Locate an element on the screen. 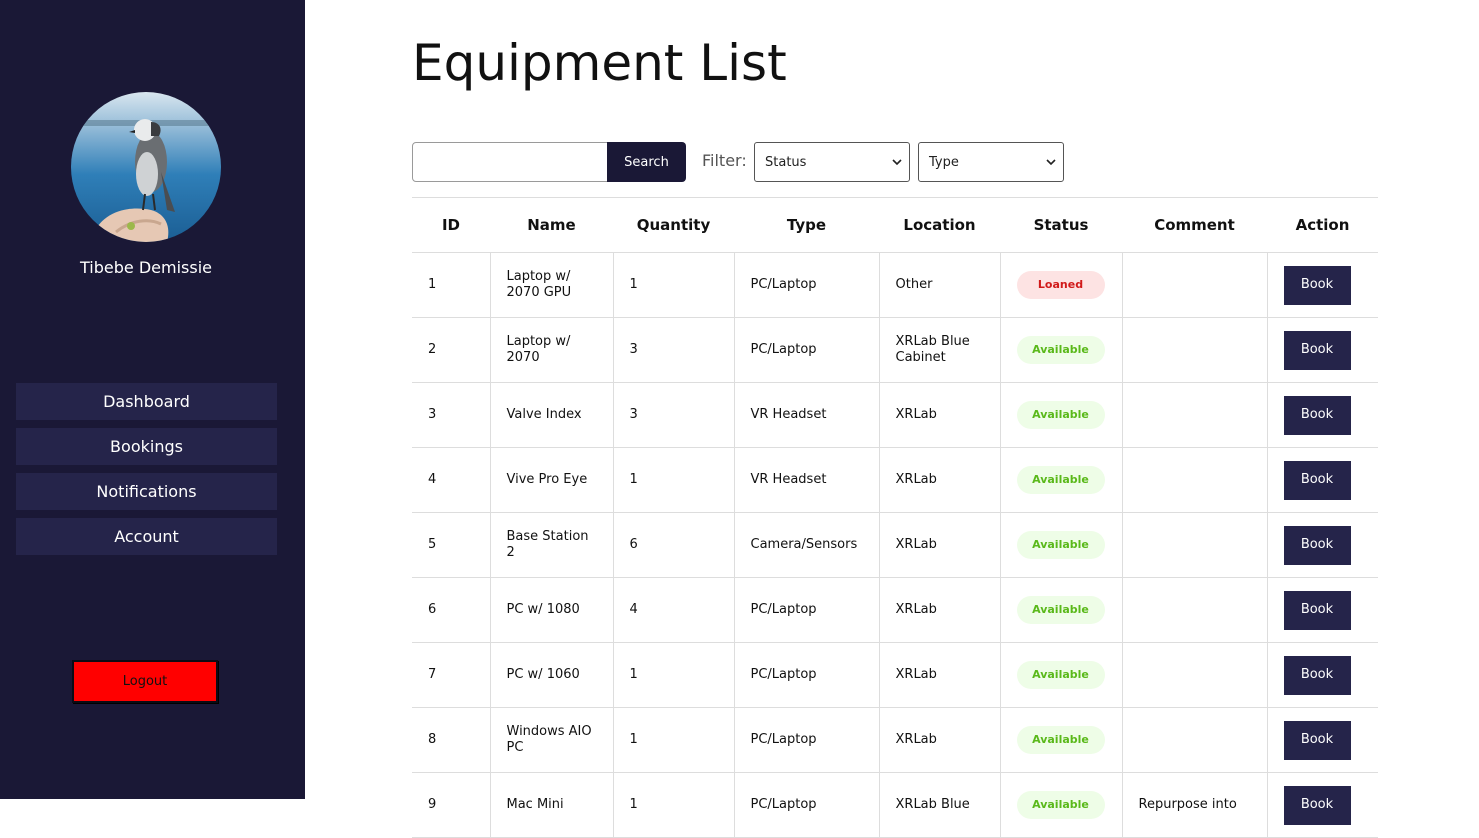 The height and width of the screenshot is (838, 1479). column-header-status: Status is located at coordinates (1061, 225).